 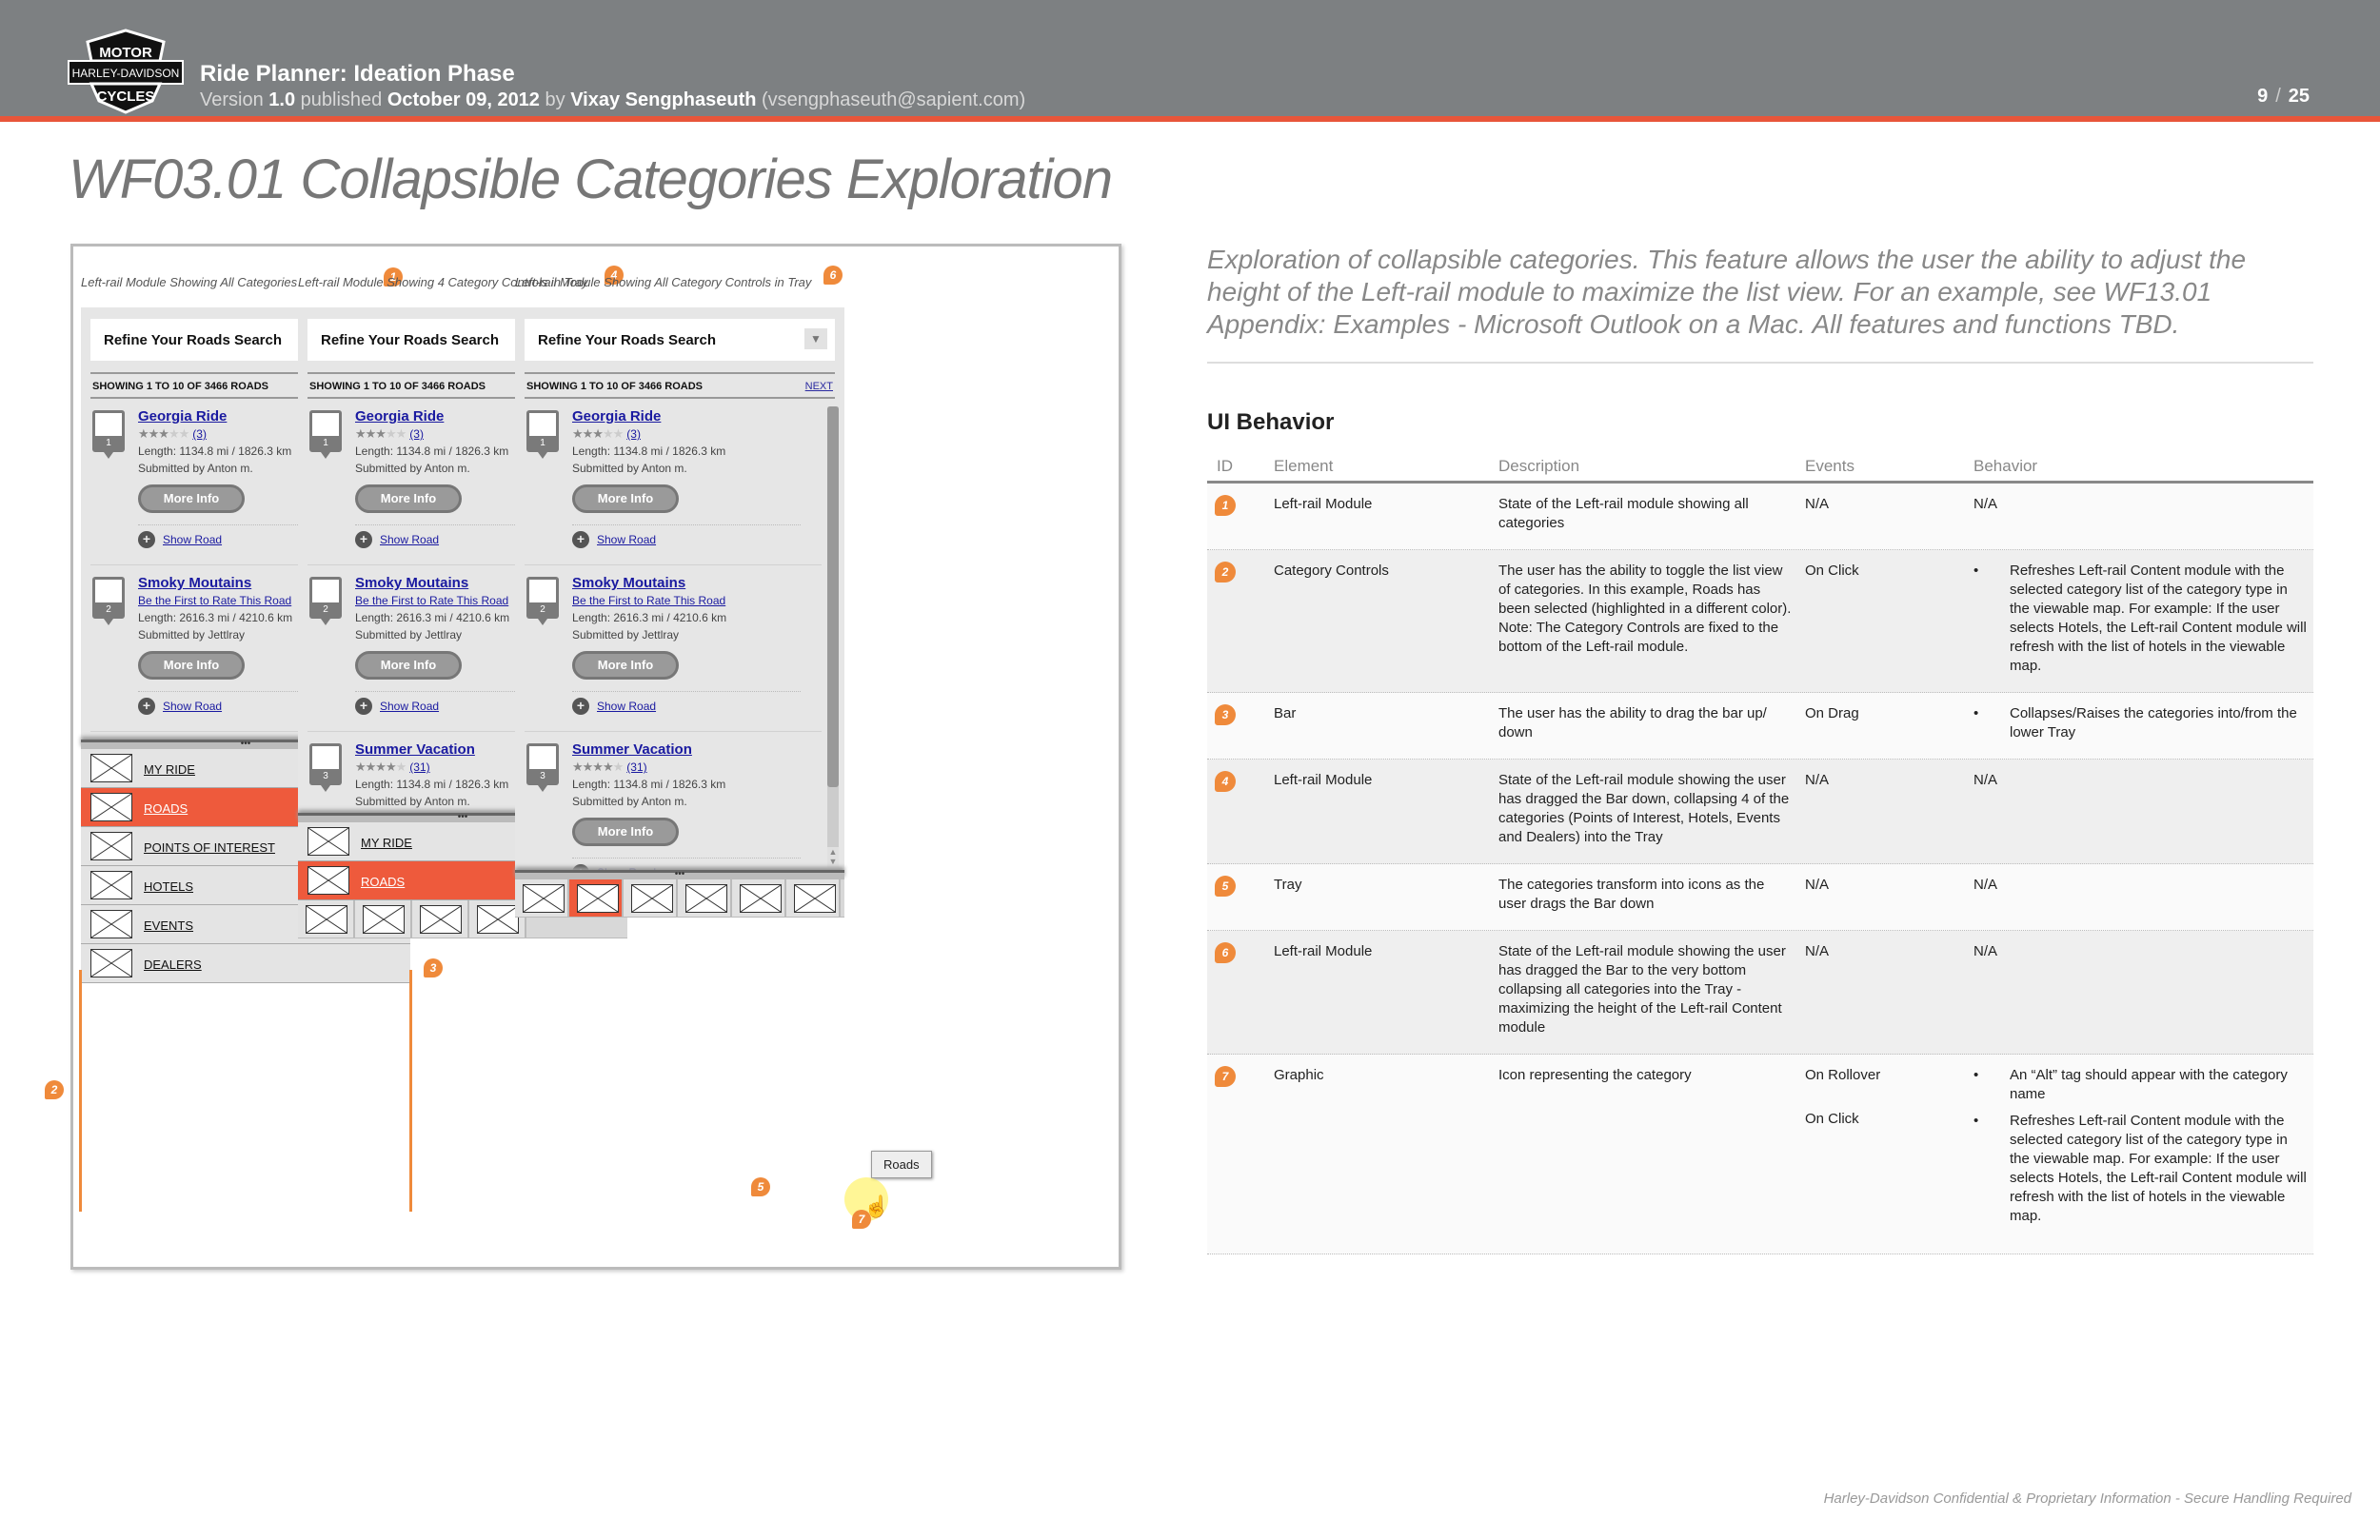 I want to click on results-summary: SHOWING 1 TO 10 OF 3466 ROADS NEXT, so click(x=680, y=385).